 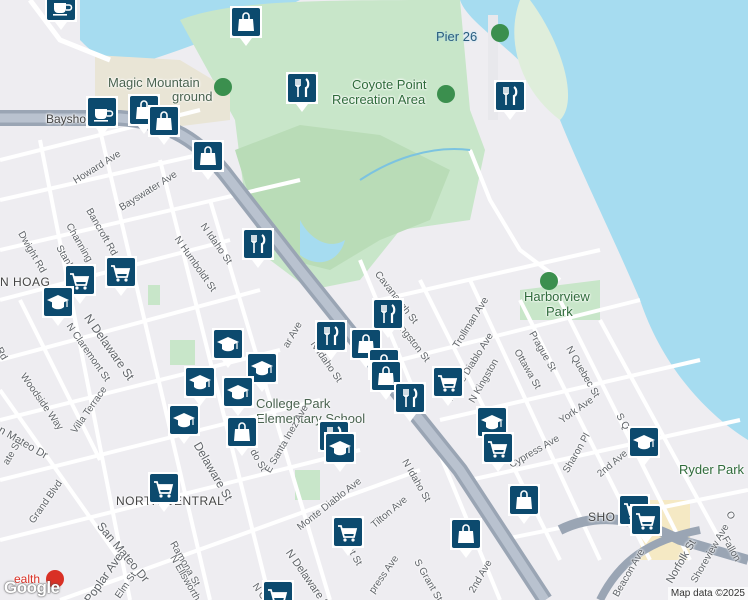 What do you see at coordinates (154, 82) in the screenshot?
I see `poi-label: Magic Mountain` at bounding box center [154, 82].